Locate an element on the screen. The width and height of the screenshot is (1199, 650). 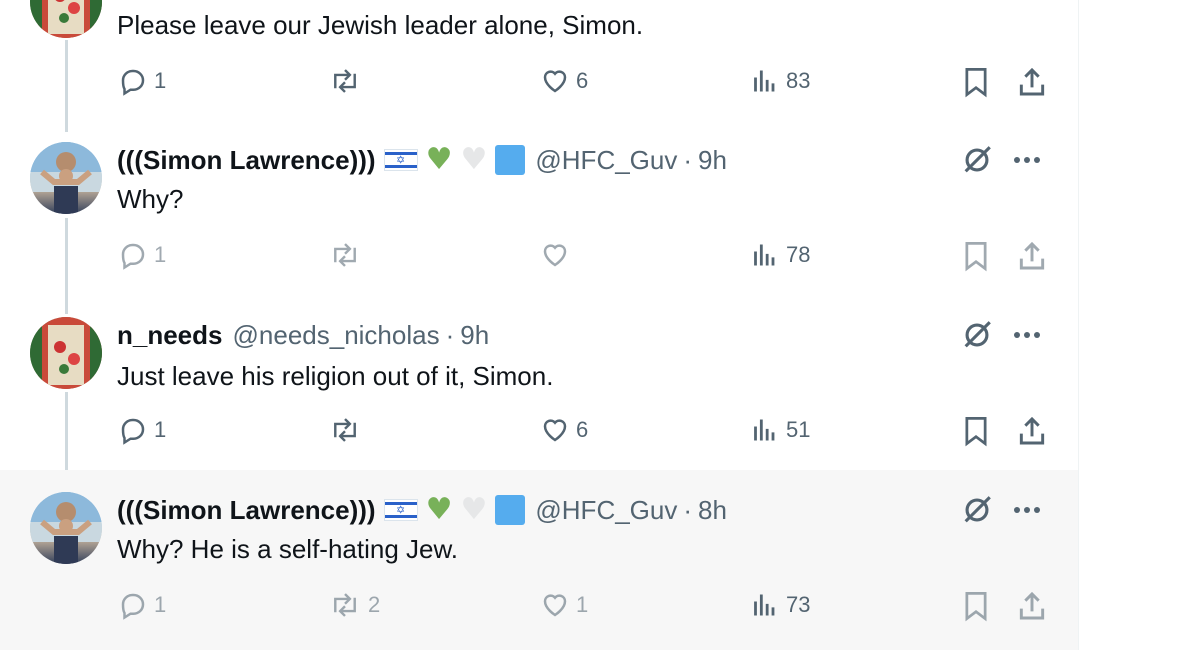
views-button: 83 is located at coordinates (781, 81).